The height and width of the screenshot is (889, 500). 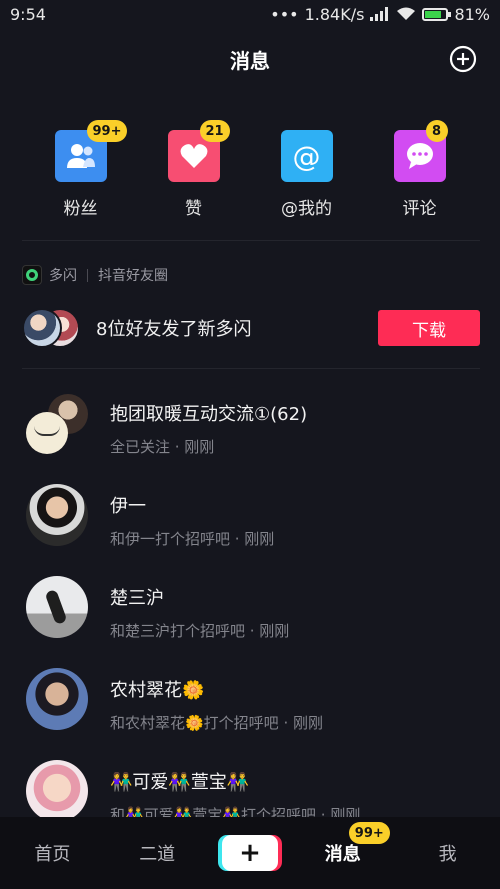 What do you see at coordinates (463, 59) in the screenshot?
I see `plus-circle-icon` at bounding box center [463, 59].